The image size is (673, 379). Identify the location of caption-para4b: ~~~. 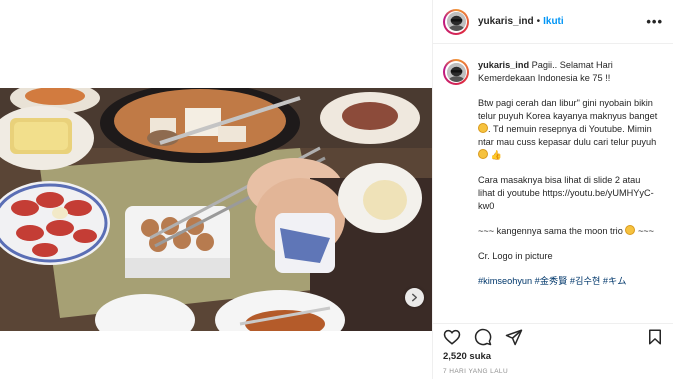
(646, 231).